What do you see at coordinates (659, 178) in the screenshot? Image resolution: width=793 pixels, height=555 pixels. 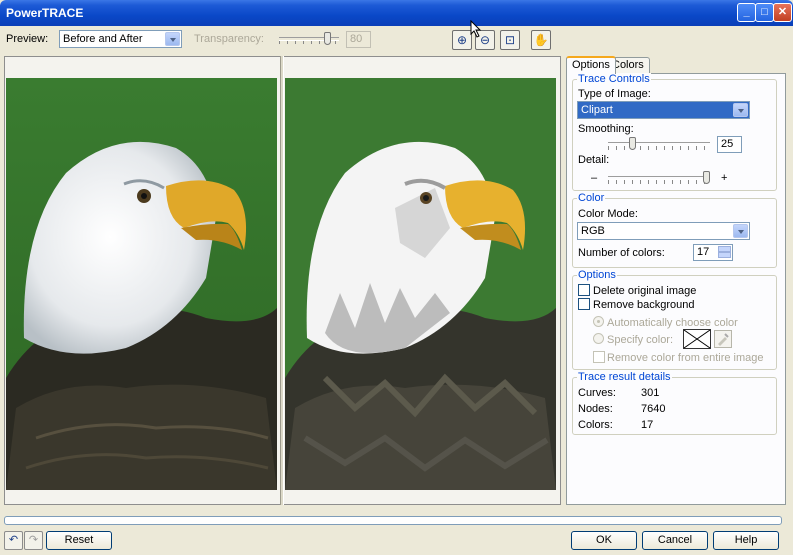 I see `detail-slider-track` at bounding box center [659, 178].